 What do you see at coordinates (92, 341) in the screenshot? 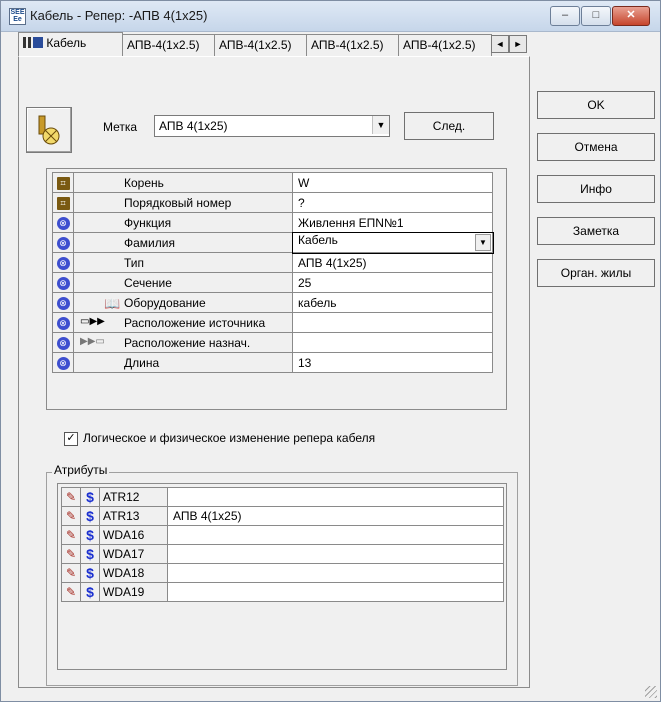
I see `destination-location-icon: ▶▶▭` at bounding box center [92, 341].